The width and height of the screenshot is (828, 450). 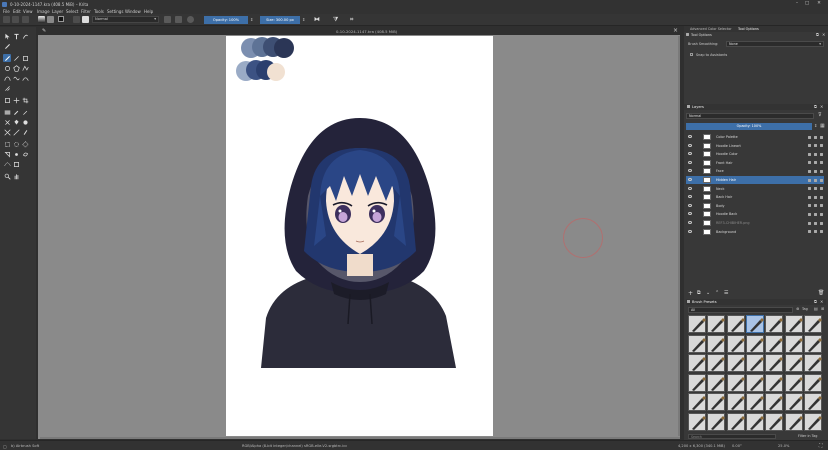 What do you see at coordinates (749, 126) in the screenshot?
I see `layer-opacity-slider: Opacity: 100%` at bounding box center [749, 126].